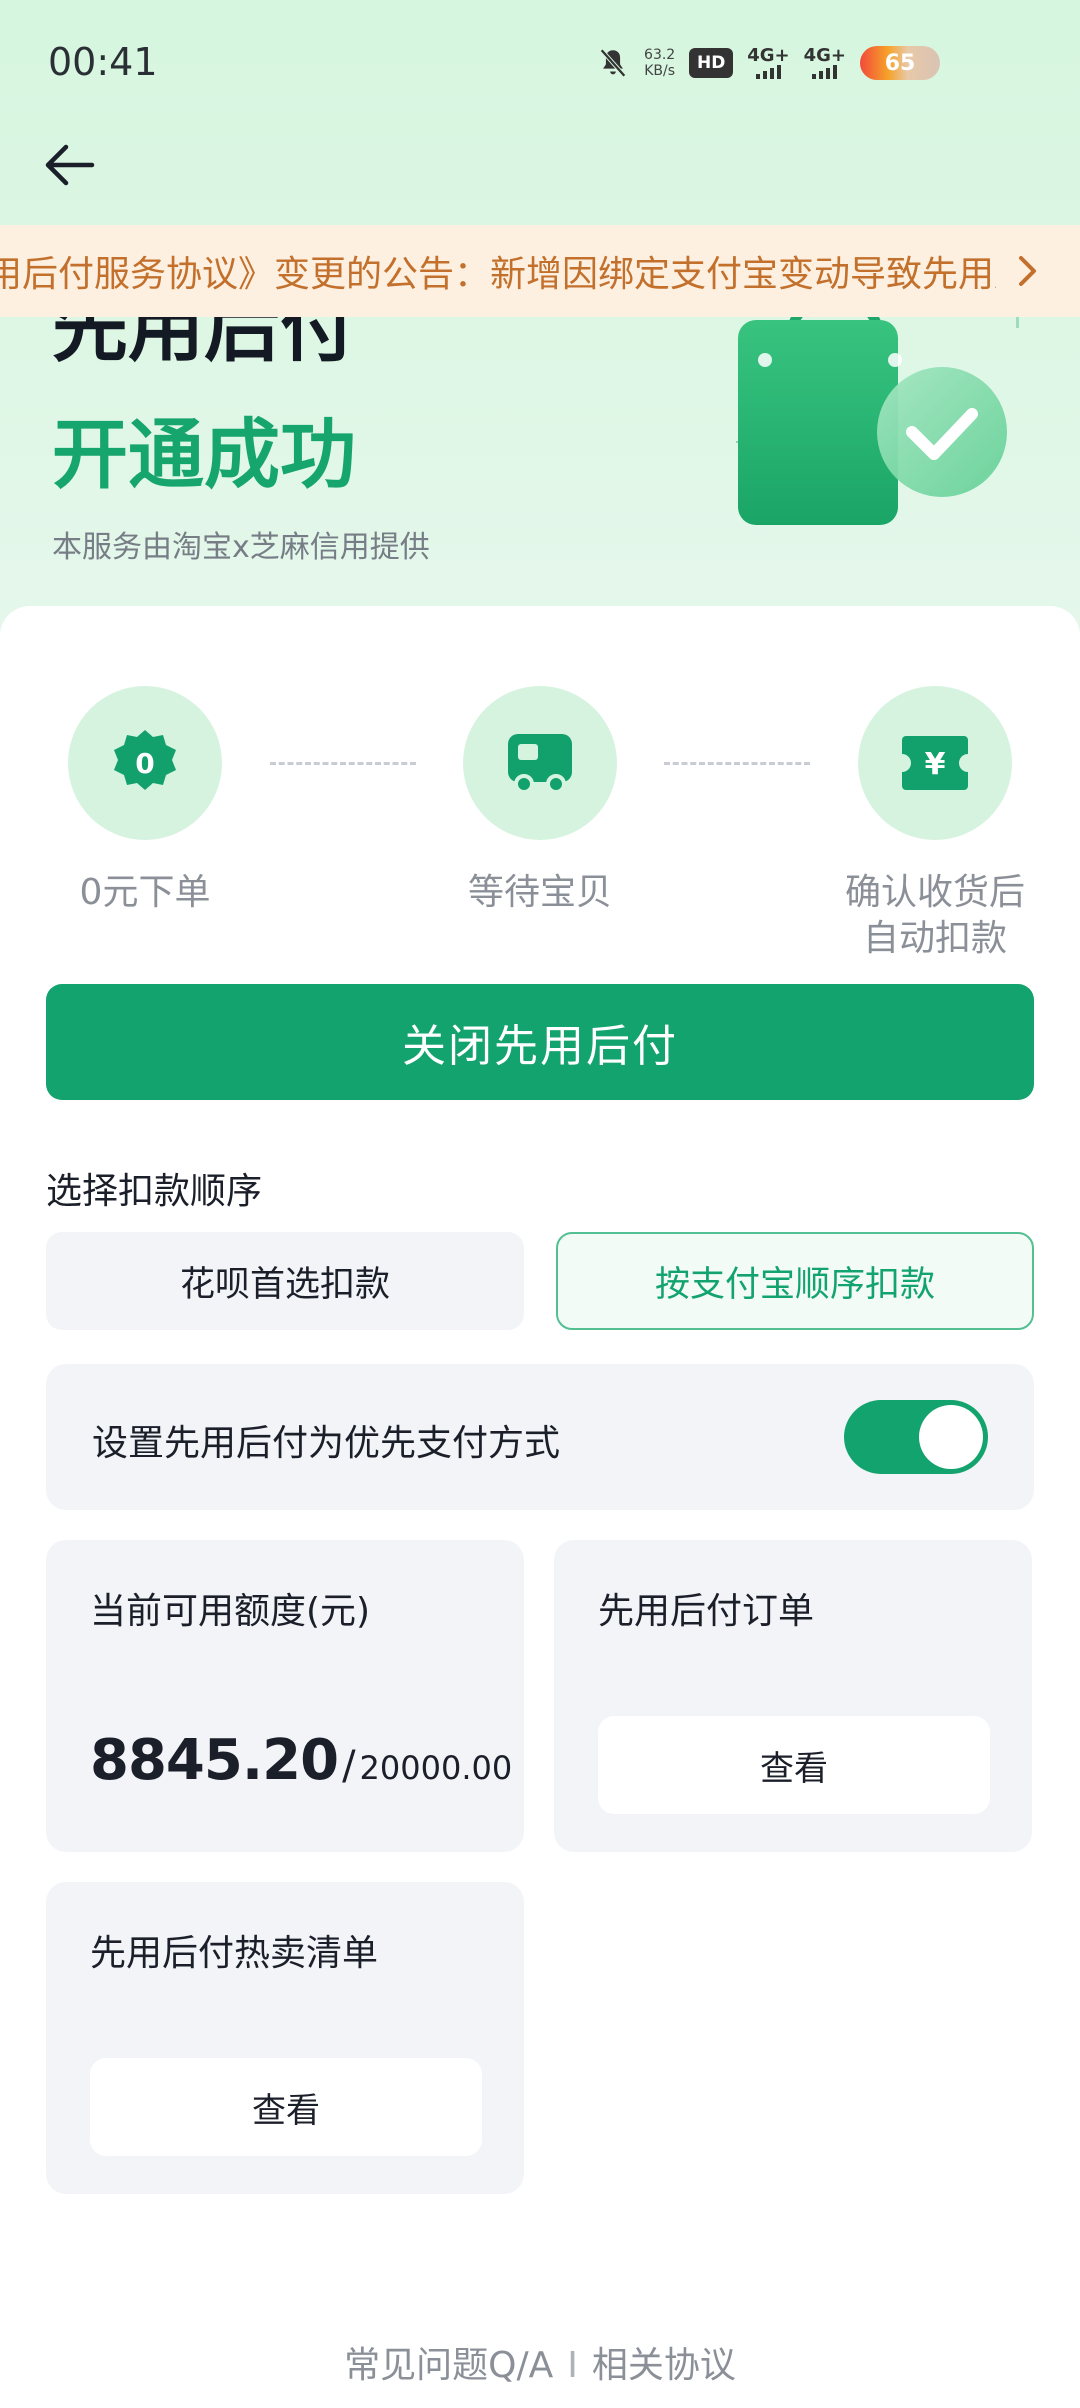 The height and width of the screenshot is (2408, 1080). I want to click on payment-ticket-icon: ¥, so click(935, 763).